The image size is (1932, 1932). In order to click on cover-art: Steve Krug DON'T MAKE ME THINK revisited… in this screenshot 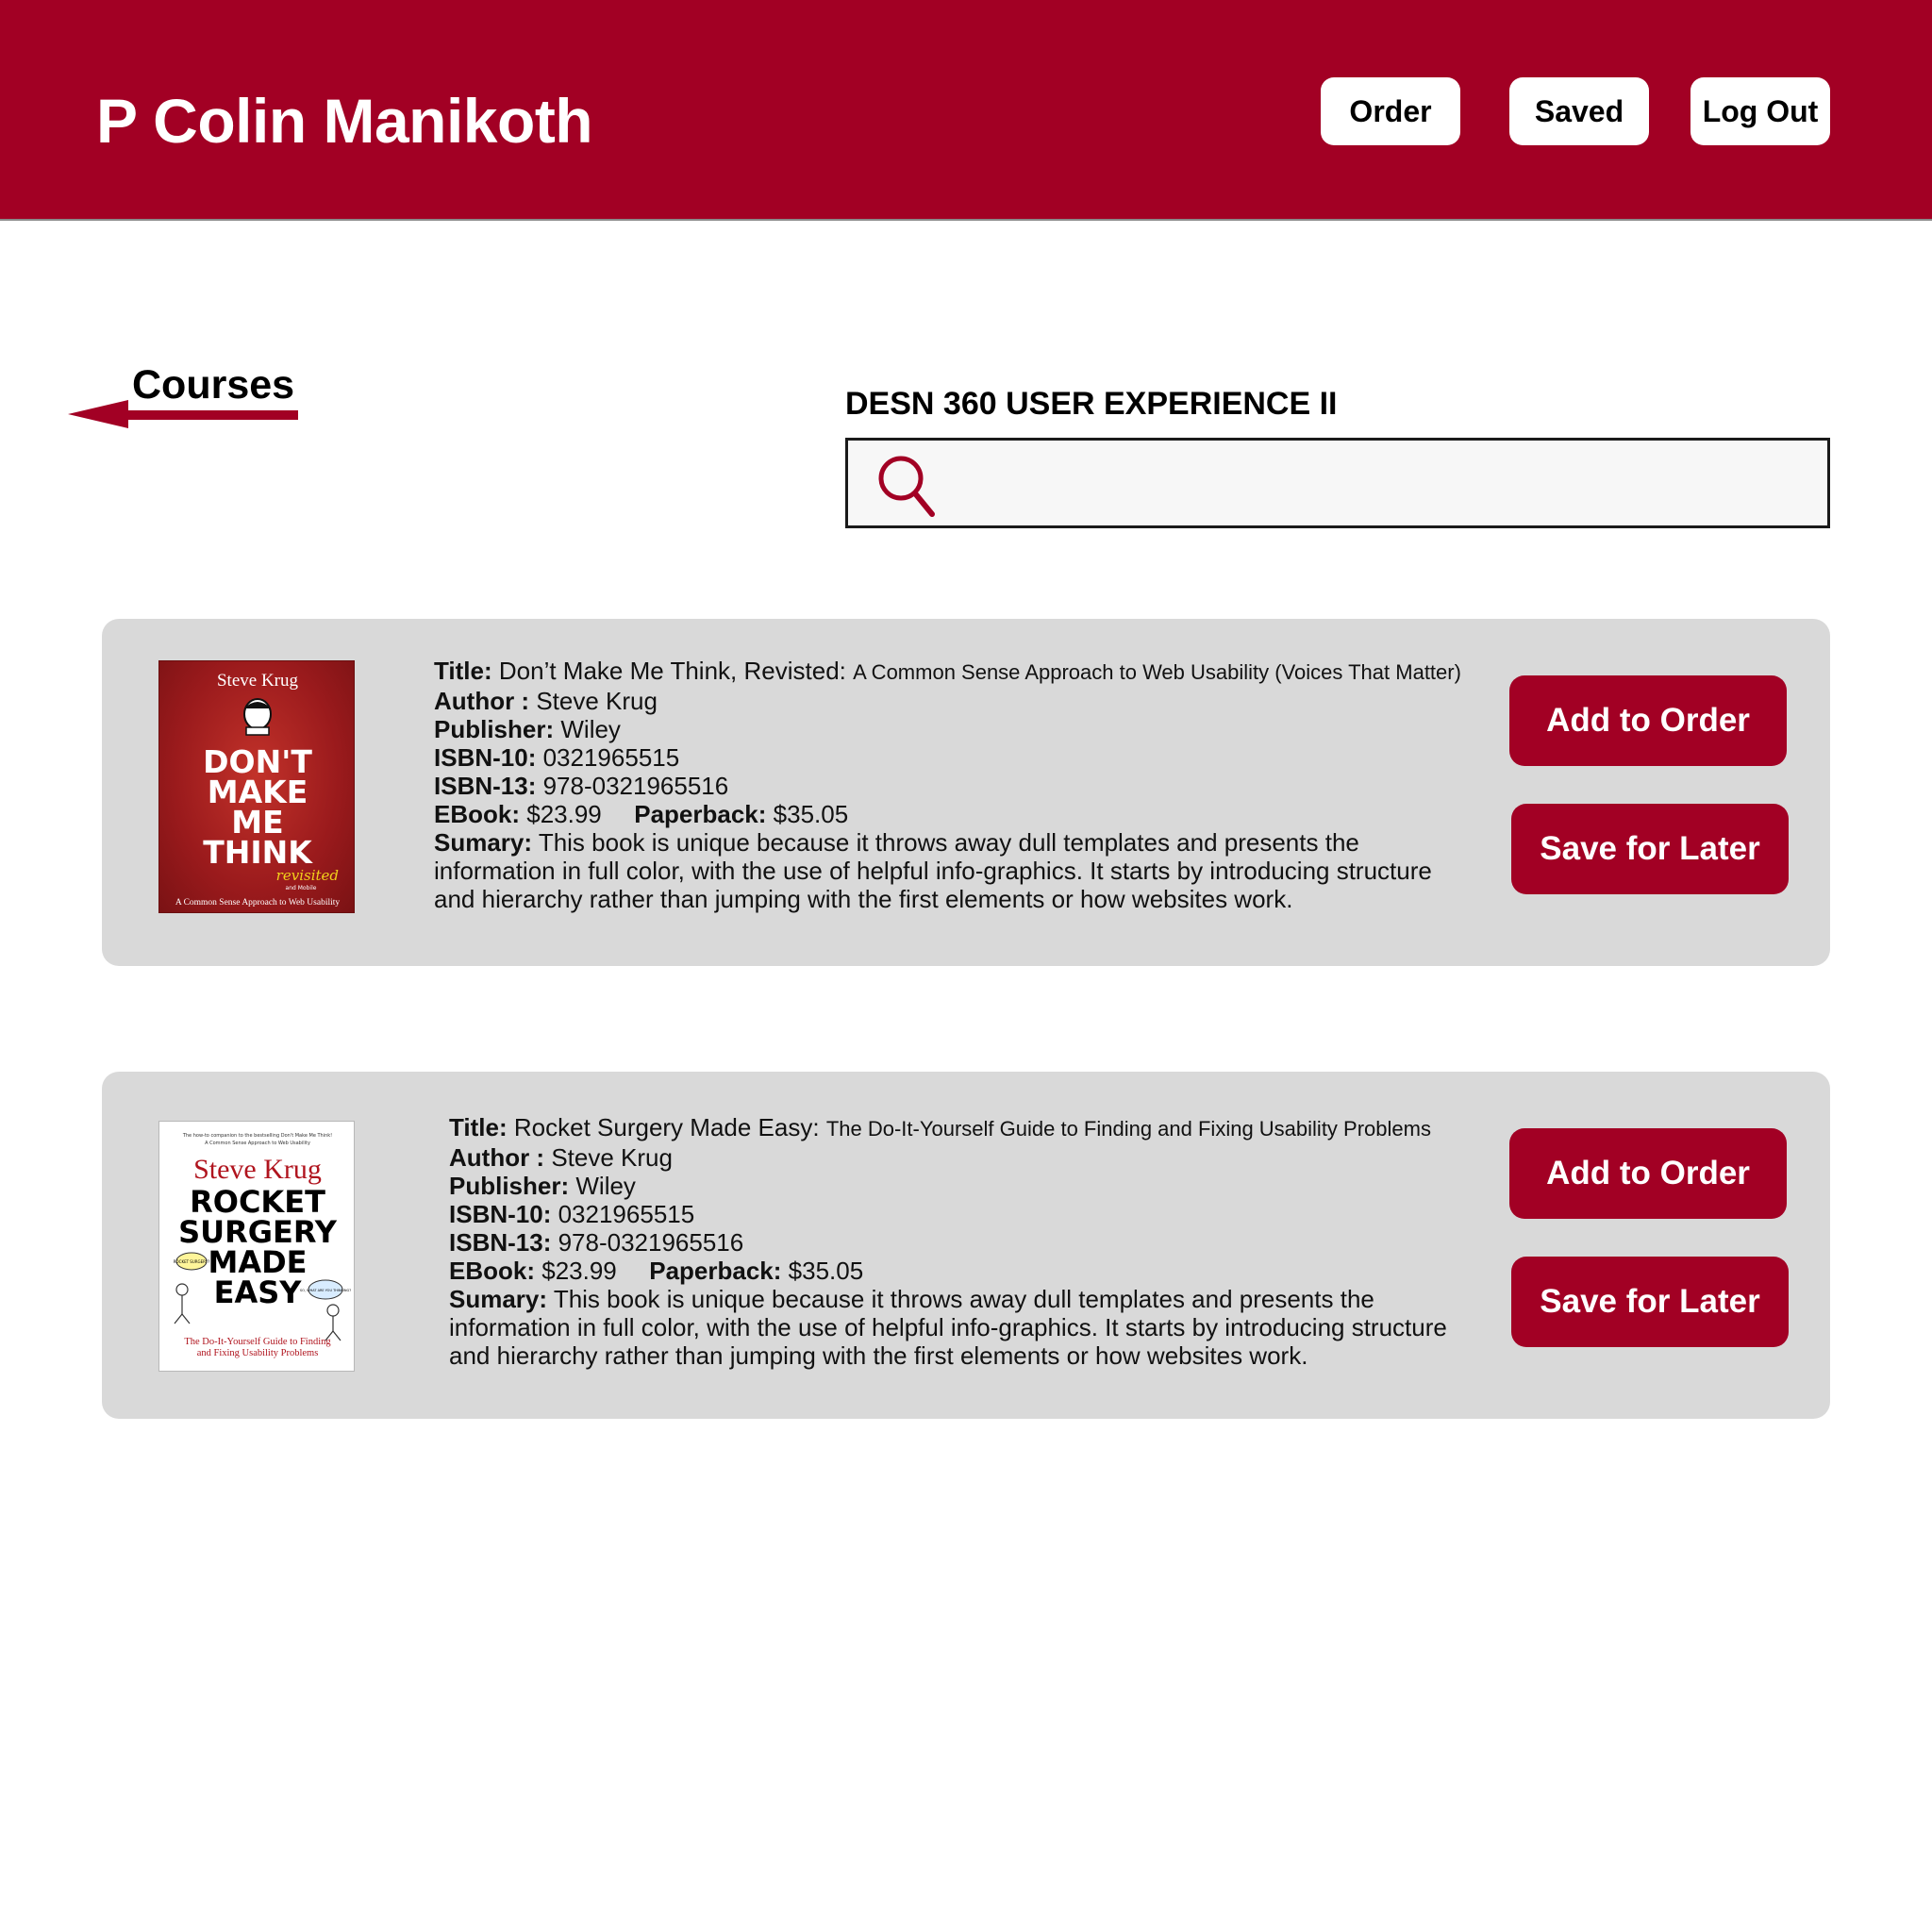, I will do `click(258, 790)`.